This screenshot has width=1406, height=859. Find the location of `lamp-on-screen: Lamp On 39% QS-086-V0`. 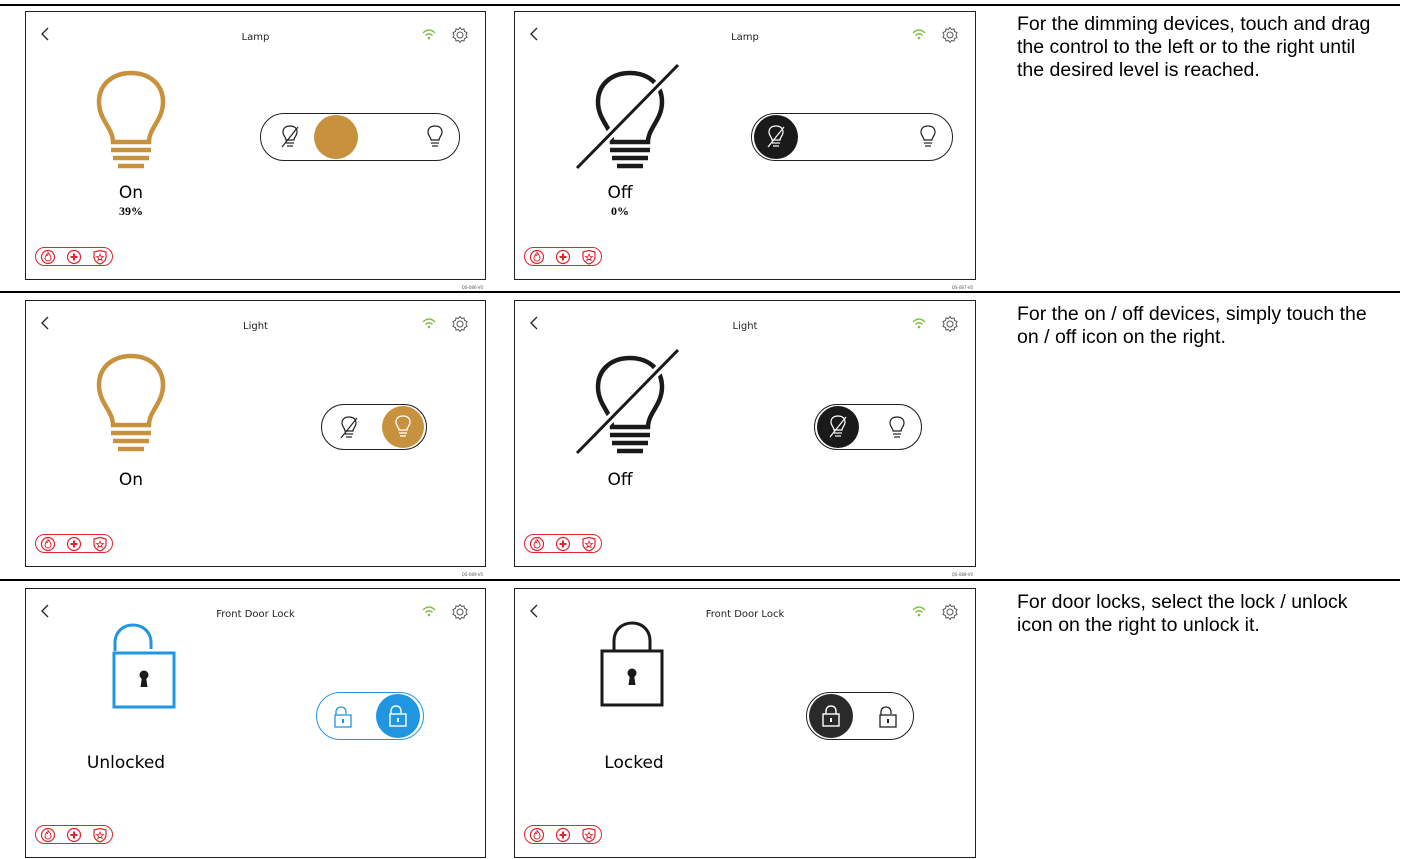

lamp-on-screen: Lamp On 39% QS-086-V0 is located at coordinates (255, 150).